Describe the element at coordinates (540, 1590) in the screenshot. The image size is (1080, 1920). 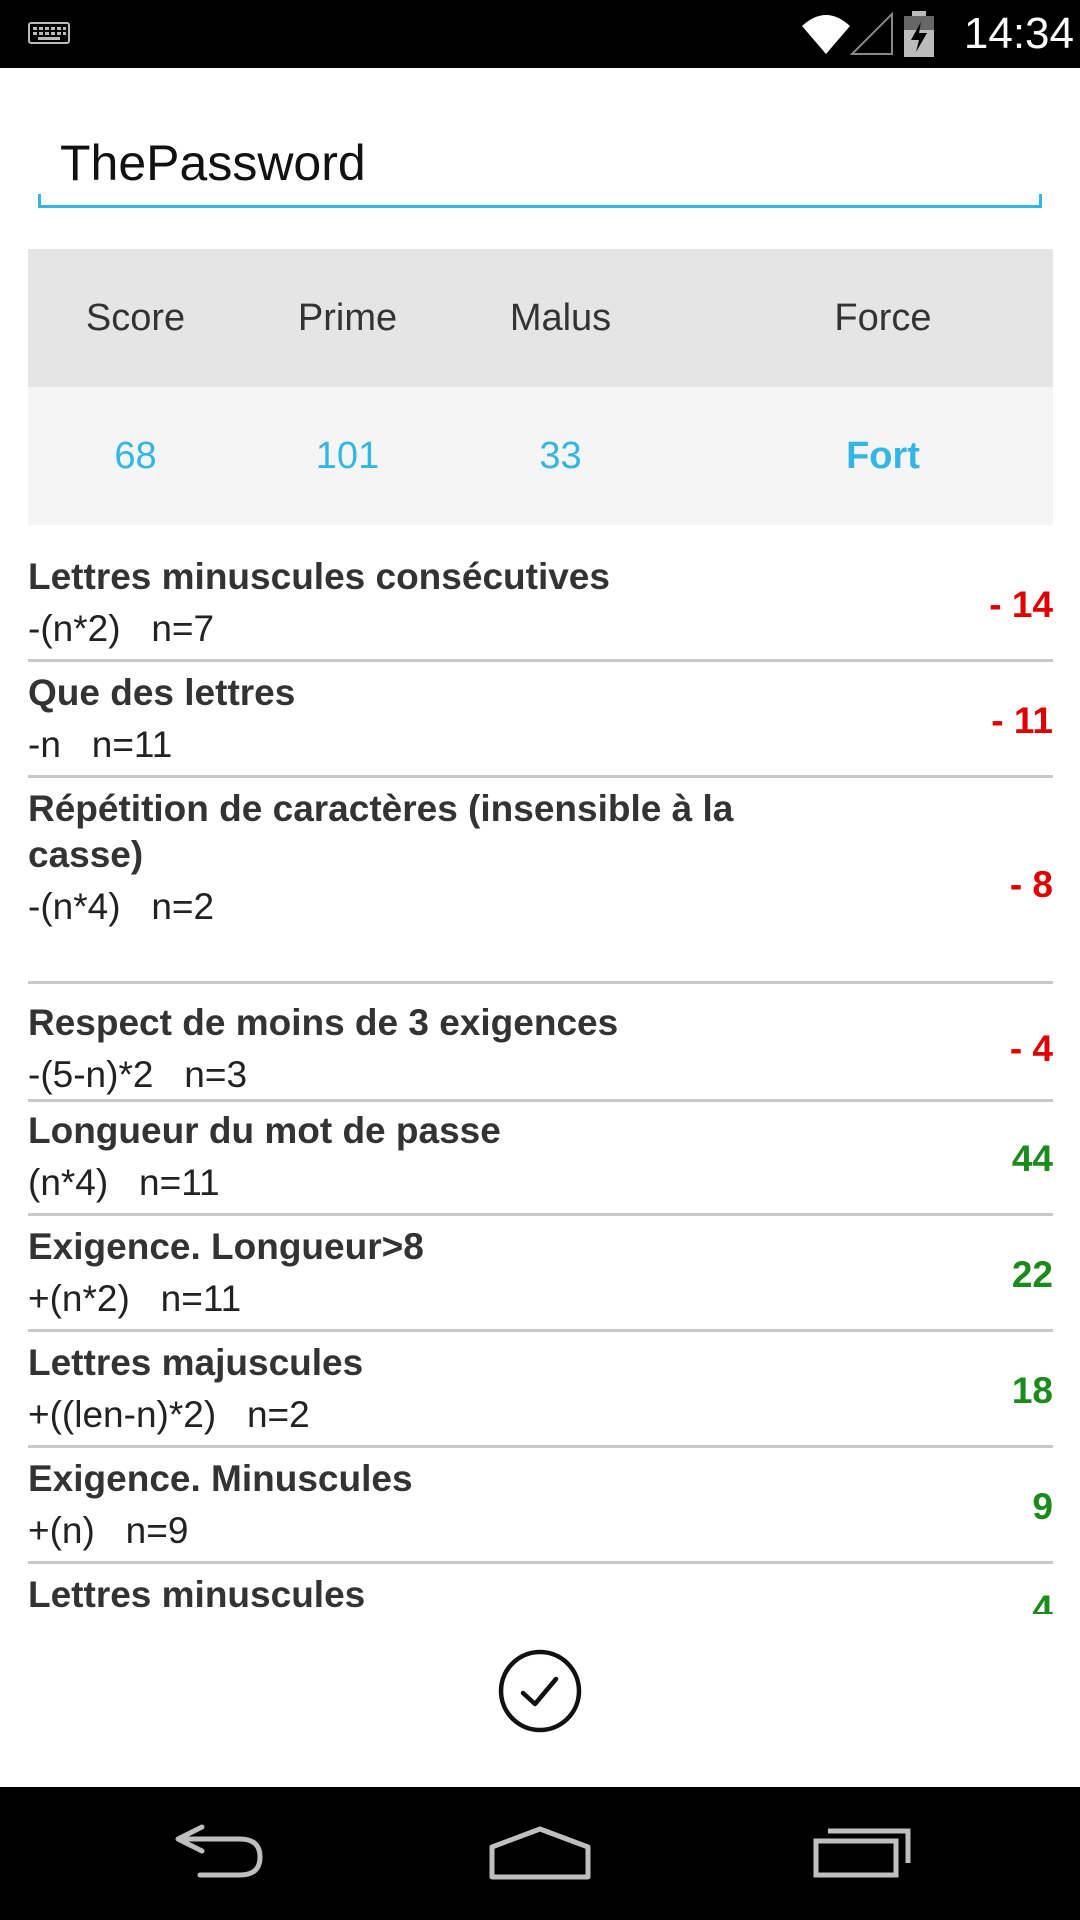
I see `rule-item: Lettres minuscules 4` at that location.